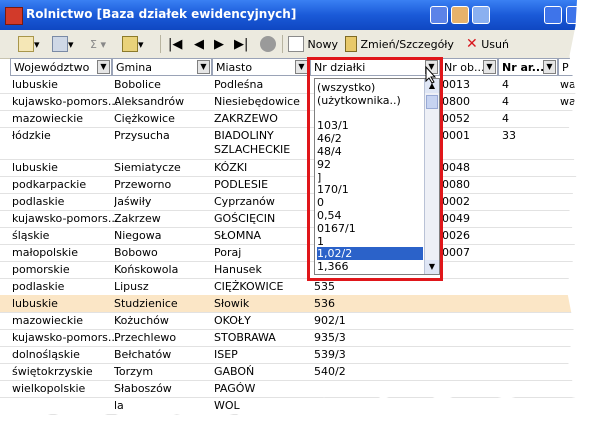 The width and height of the screenshot is (589, 430). Describe the element at coordinates (231, 167) in the screenshot. I see `table-cell-miasto: KÓZKI` at that location.